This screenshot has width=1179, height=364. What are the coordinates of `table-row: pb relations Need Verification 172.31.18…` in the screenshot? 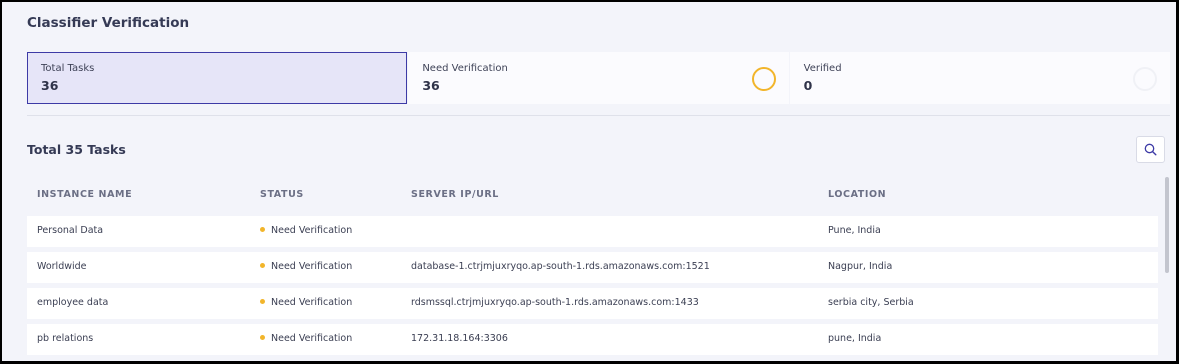 It's located at (592, 339).